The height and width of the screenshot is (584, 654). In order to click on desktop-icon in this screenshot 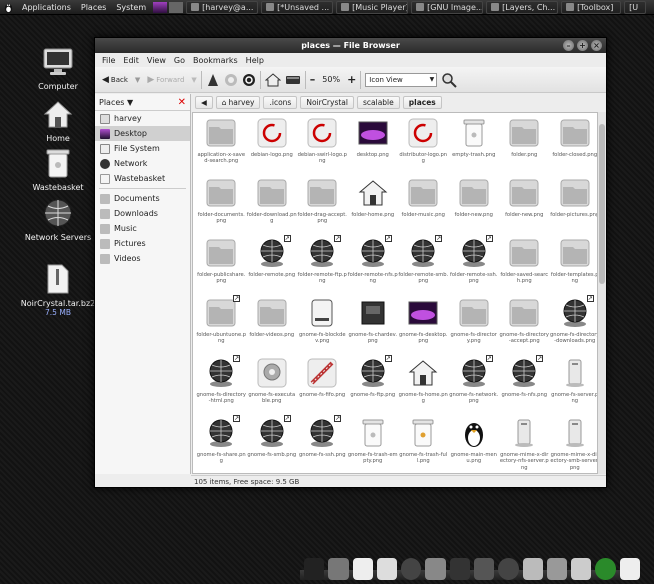, I will do `click(338, 569)`.